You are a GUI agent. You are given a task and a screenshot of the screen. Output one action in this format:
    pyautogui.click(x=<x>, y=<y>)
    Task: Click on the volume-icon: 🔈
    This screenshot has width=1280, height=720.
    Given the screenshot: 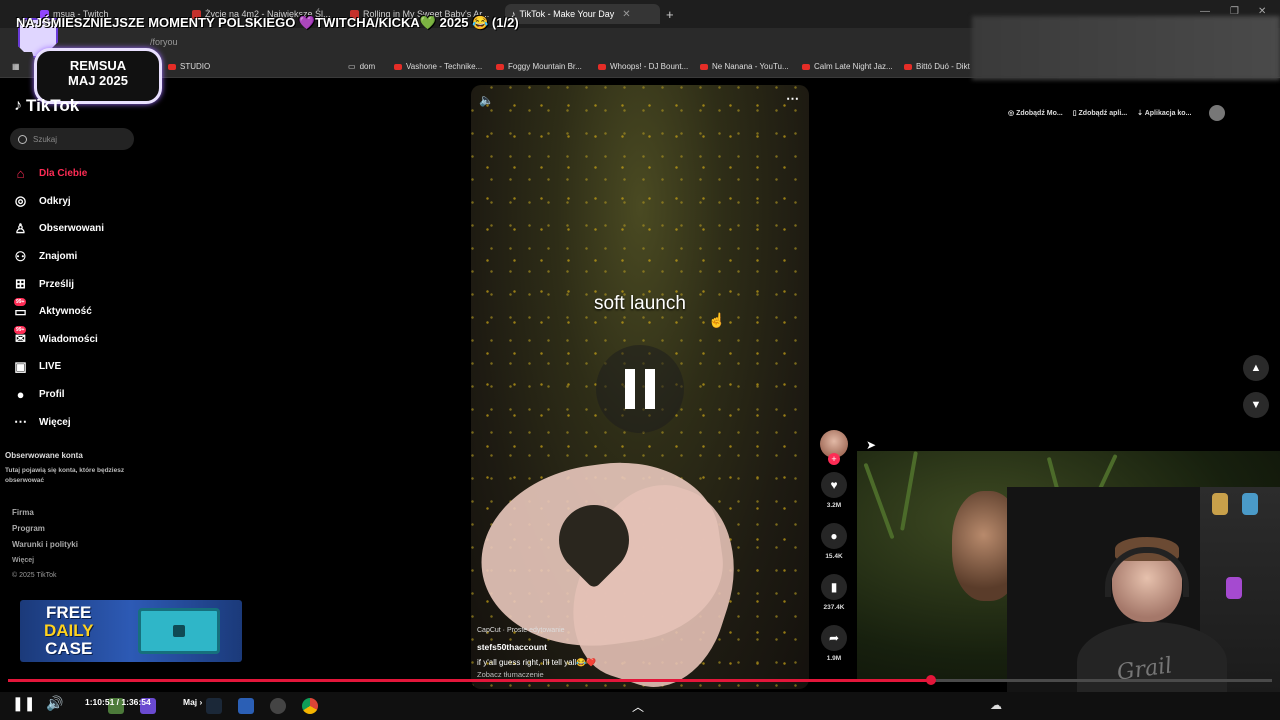 What is the action you would take?
    pyautogui.click(x=486, y=100)
    